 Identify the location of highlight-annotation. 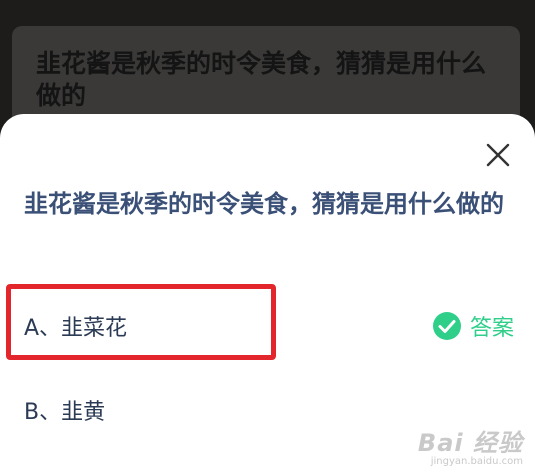
(141, 322).